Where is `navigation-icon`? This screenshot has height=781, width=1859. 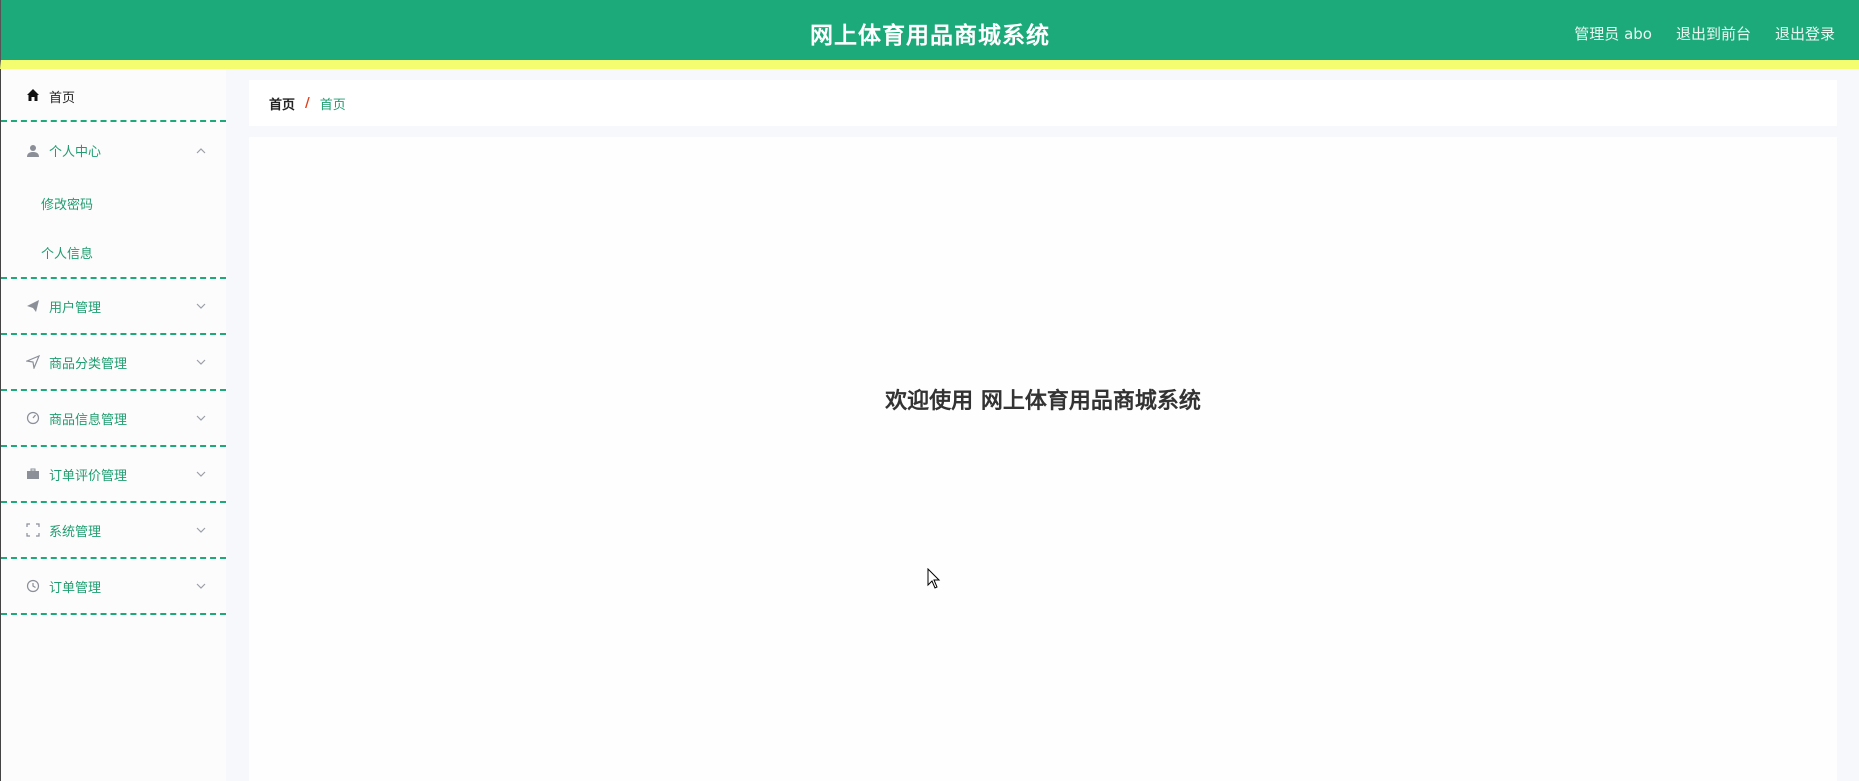
navigation-icon is located at coordinates (33, 362).